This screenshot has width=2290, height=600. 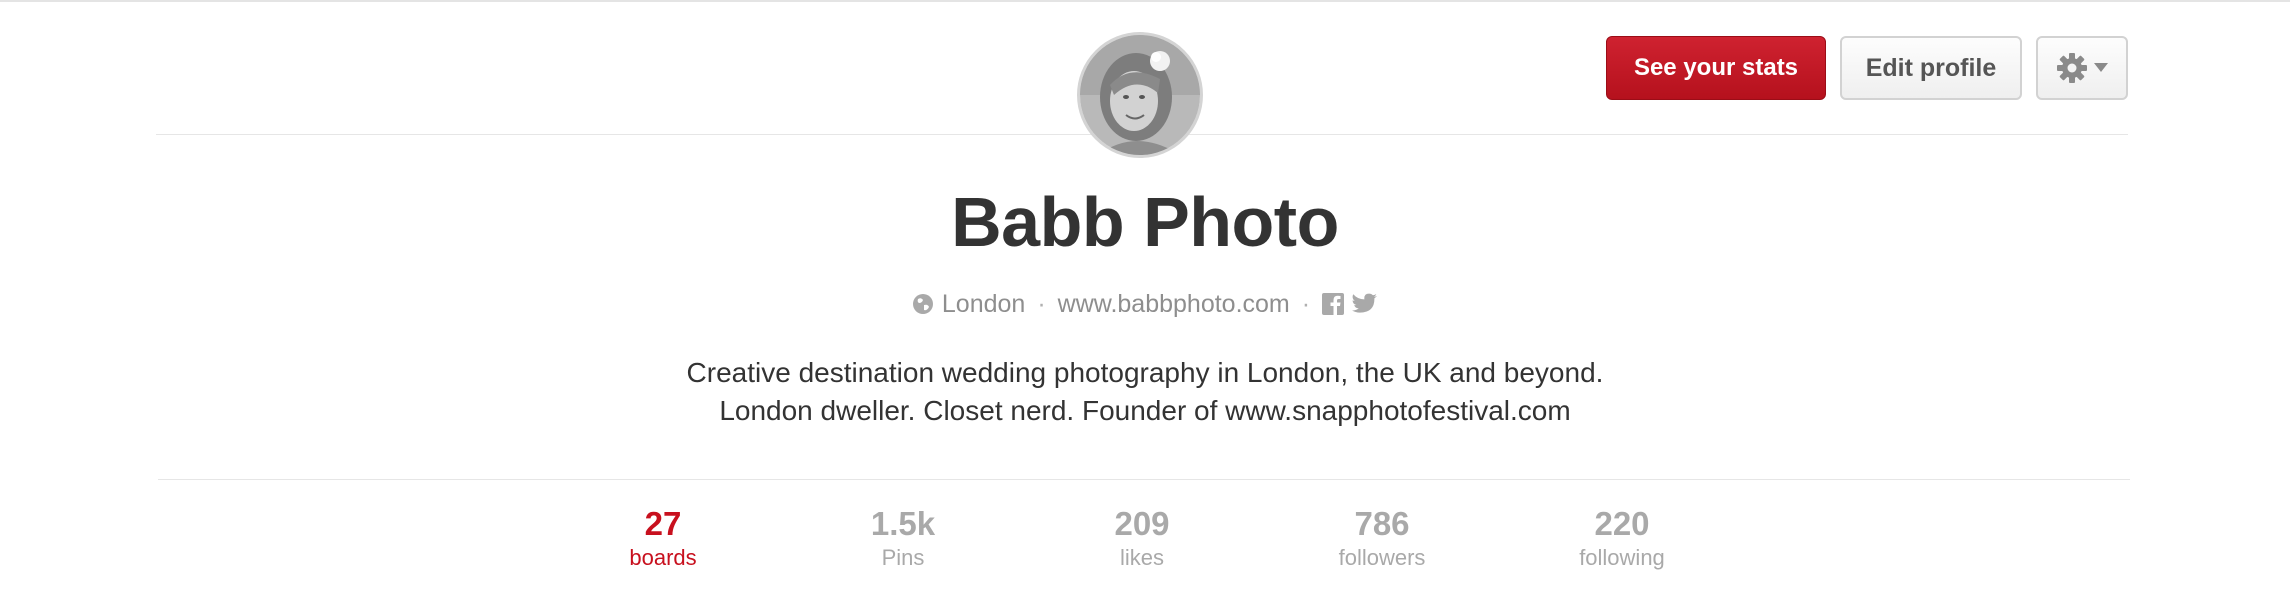 What do you see at coordinates (1174, 304) in the screenshot?
I see `website-link: www.babbphoto.com` at bounding box center [1174, 304].